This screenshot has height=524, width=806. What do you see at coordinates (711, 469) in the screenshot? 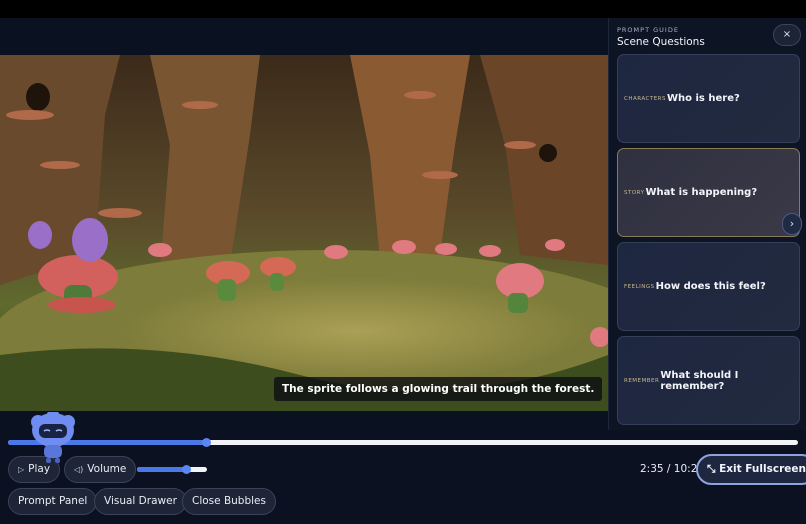
I see `collapse-icon: ⤡` at bounding box center [711, 469].